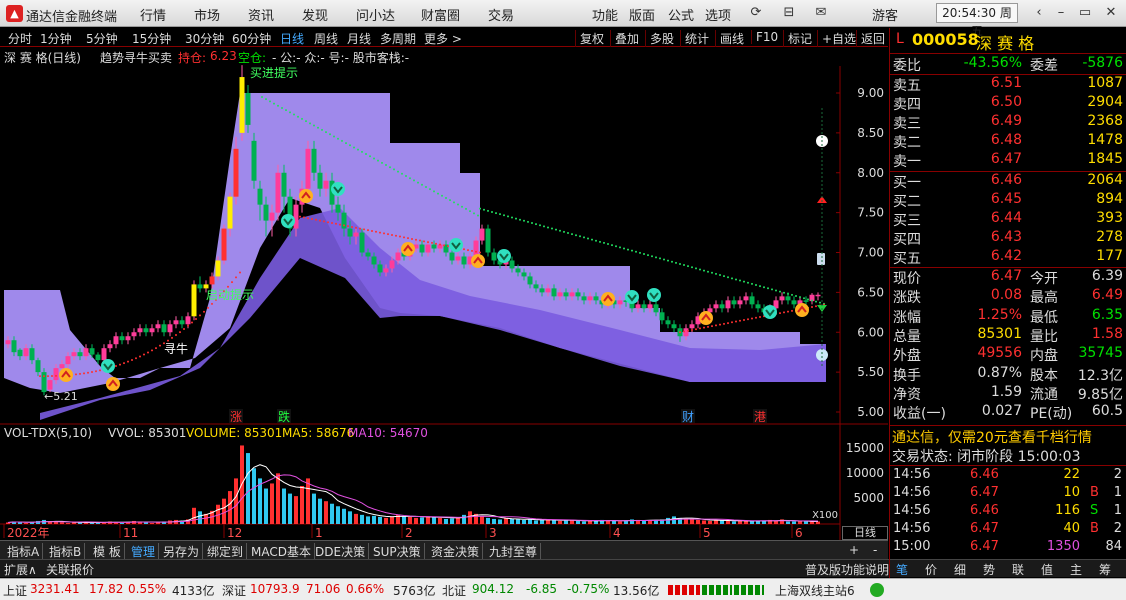  I want to click on period-15min: 15分钟, so click(151, 38).